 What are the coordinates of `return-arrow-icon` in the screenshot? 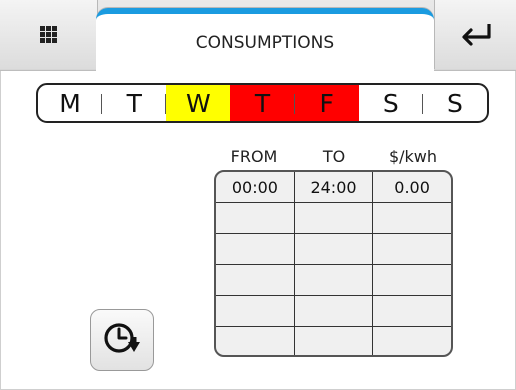 It's located at (476, 34).